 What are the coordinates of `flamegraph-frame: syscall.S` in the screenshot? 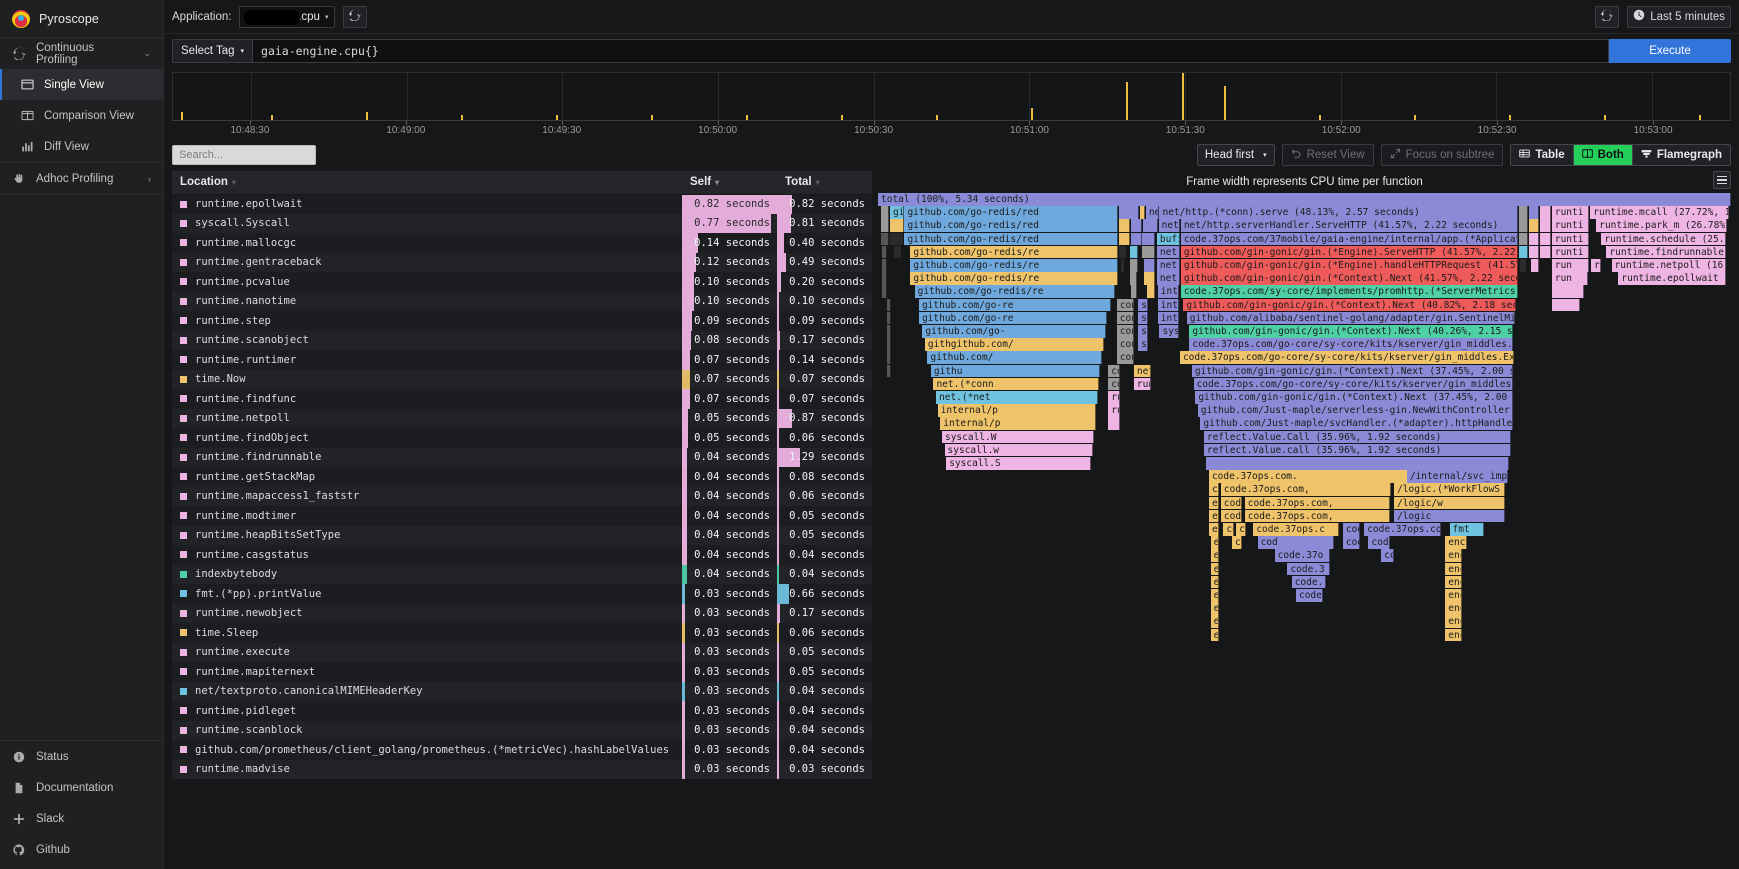 It's located at (1019, 463).